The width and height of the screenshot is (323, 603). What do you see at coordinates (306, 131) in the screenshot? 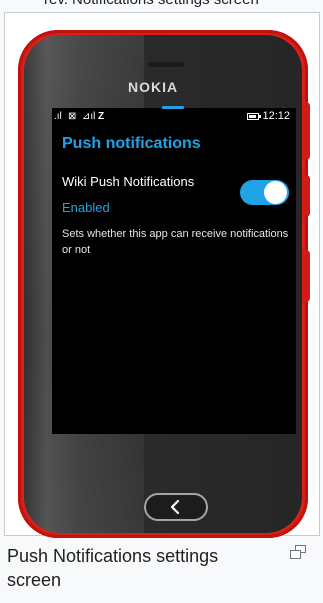
I see `volume-button` at bounding box center [306, 131].